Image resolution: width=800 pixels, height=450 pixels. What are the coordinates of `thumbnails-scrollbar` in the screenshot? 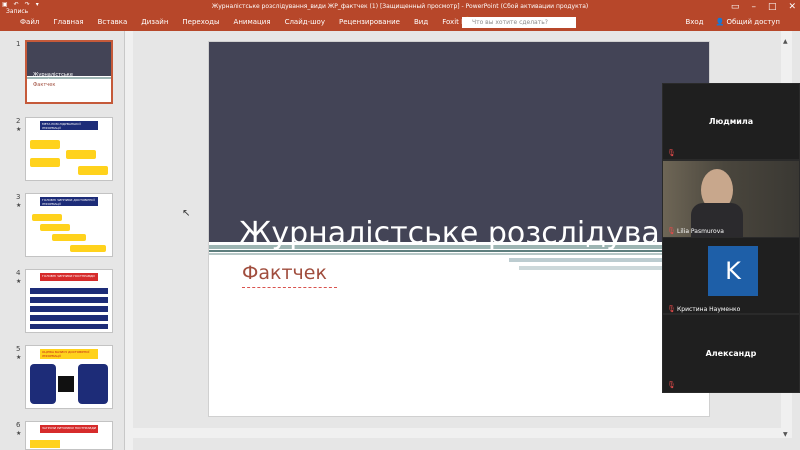 It's located at (129, 240).